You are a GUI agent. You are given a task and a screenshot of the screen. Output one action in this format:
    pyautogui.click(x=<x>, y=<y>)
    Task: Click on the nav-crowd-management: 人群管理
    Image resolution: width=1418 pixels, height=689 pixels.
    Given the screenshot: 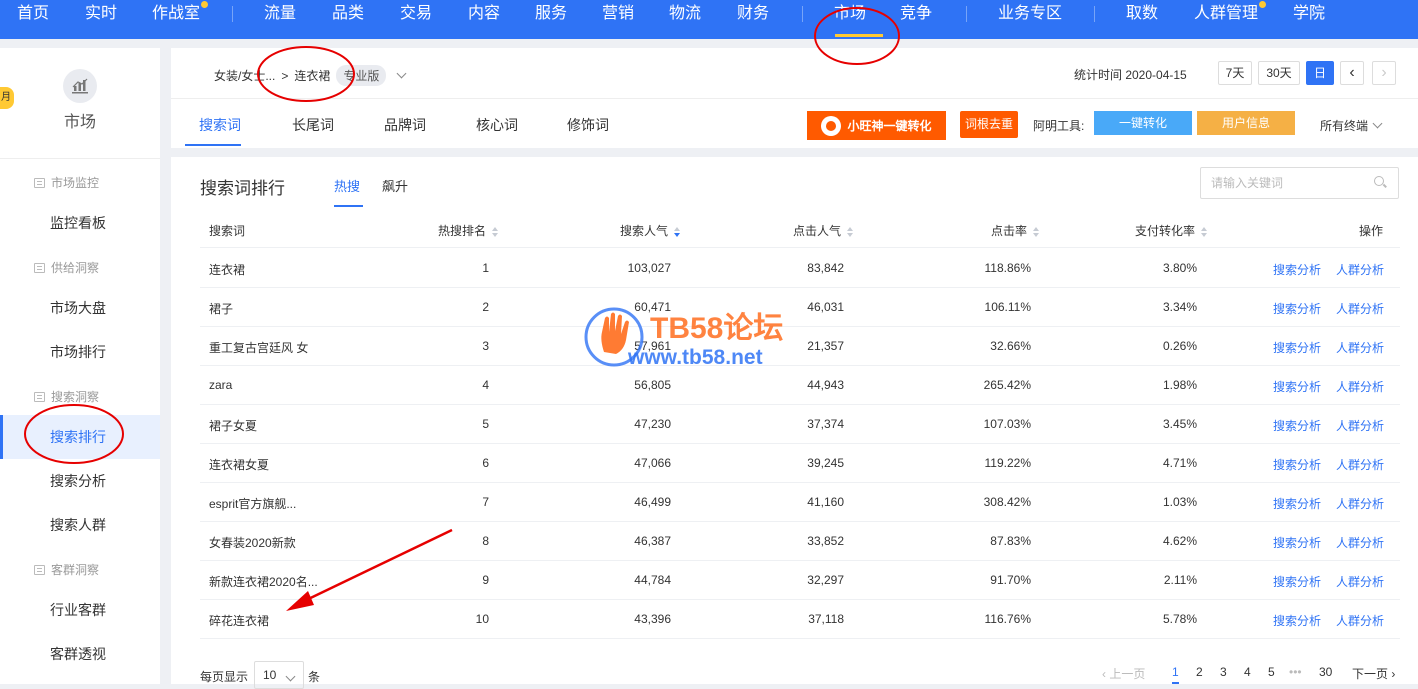 What is the action you would take?
    pyautogui.click(x=1230, y=19)
    